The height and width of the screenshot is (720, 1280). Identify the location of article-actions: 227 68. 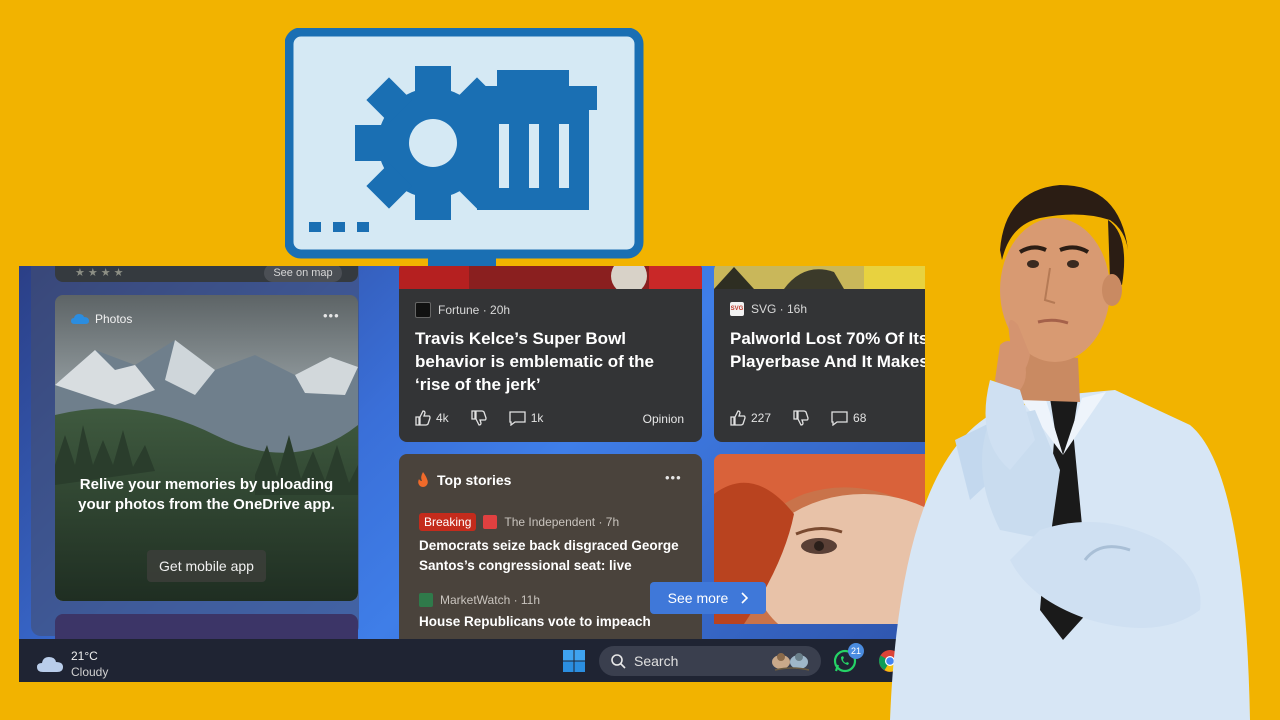
(798, 418).